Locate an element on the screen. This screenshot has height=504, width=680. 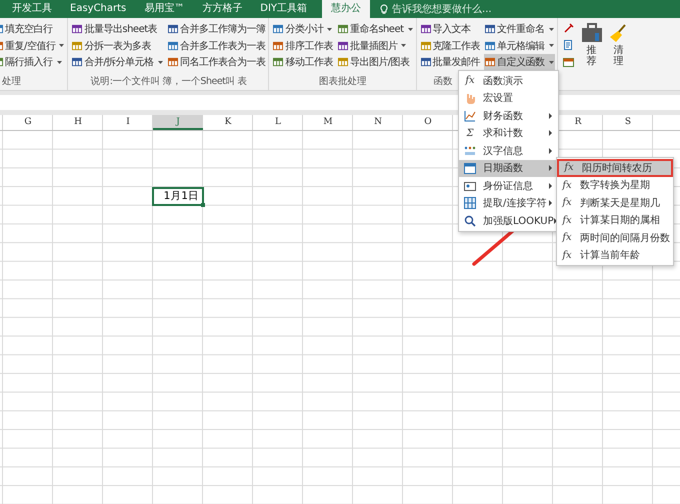
ribbon-button: 推荐 is located at coordinates (592, 55).